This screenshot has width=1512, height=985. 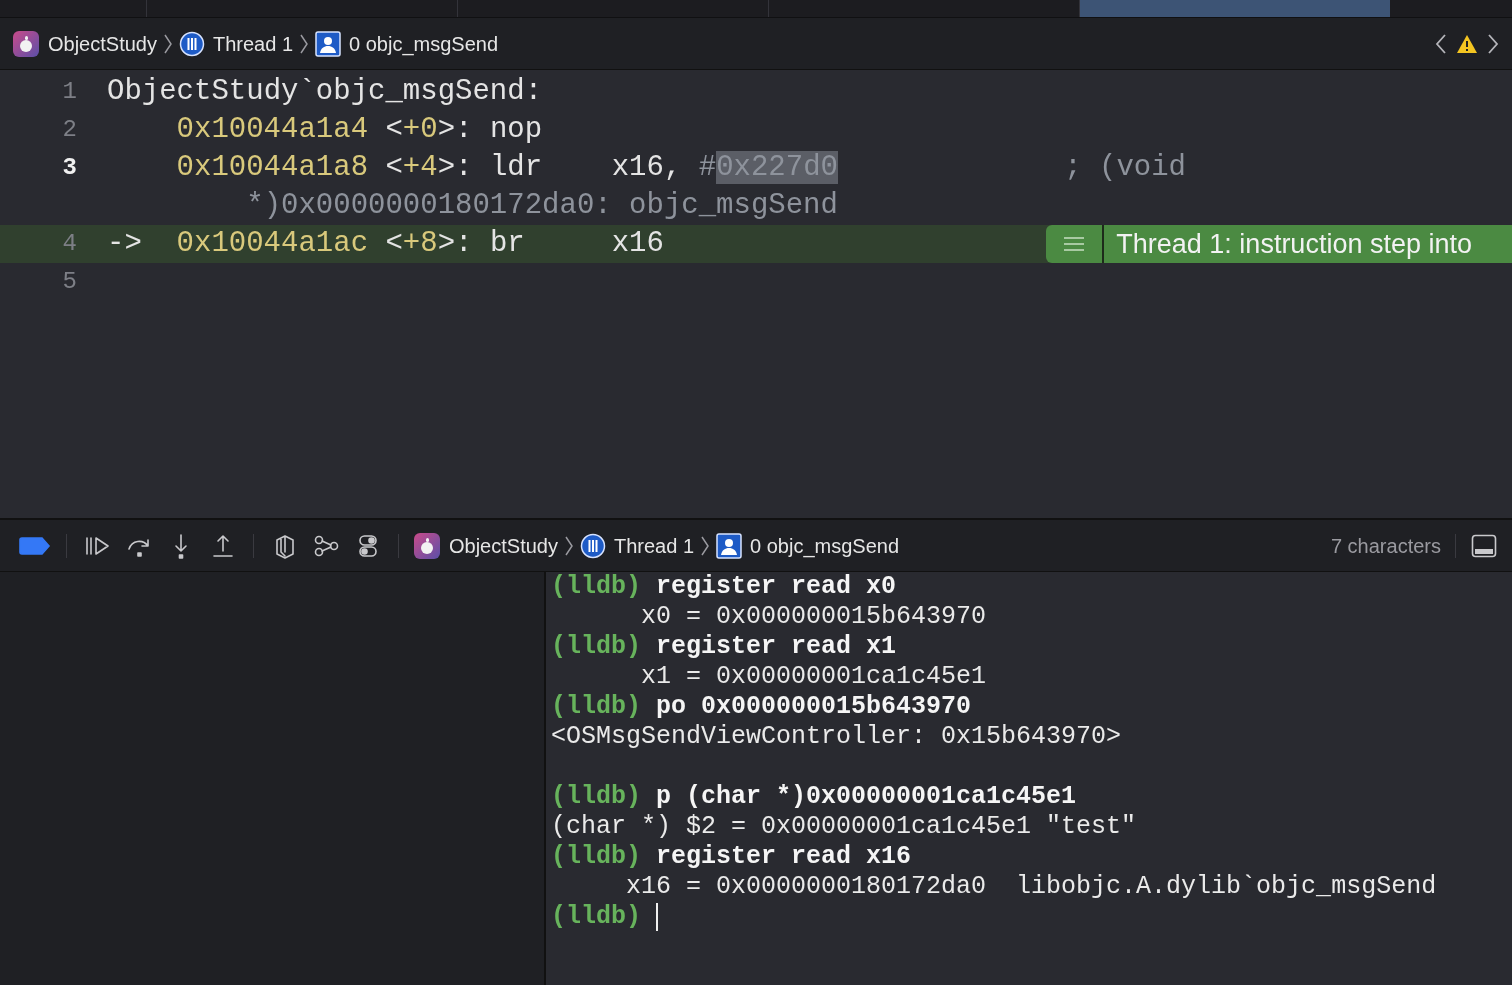 I want to click on console-output: x1 = 0x00000001ca1c45e1, so click(x=814, y=677).